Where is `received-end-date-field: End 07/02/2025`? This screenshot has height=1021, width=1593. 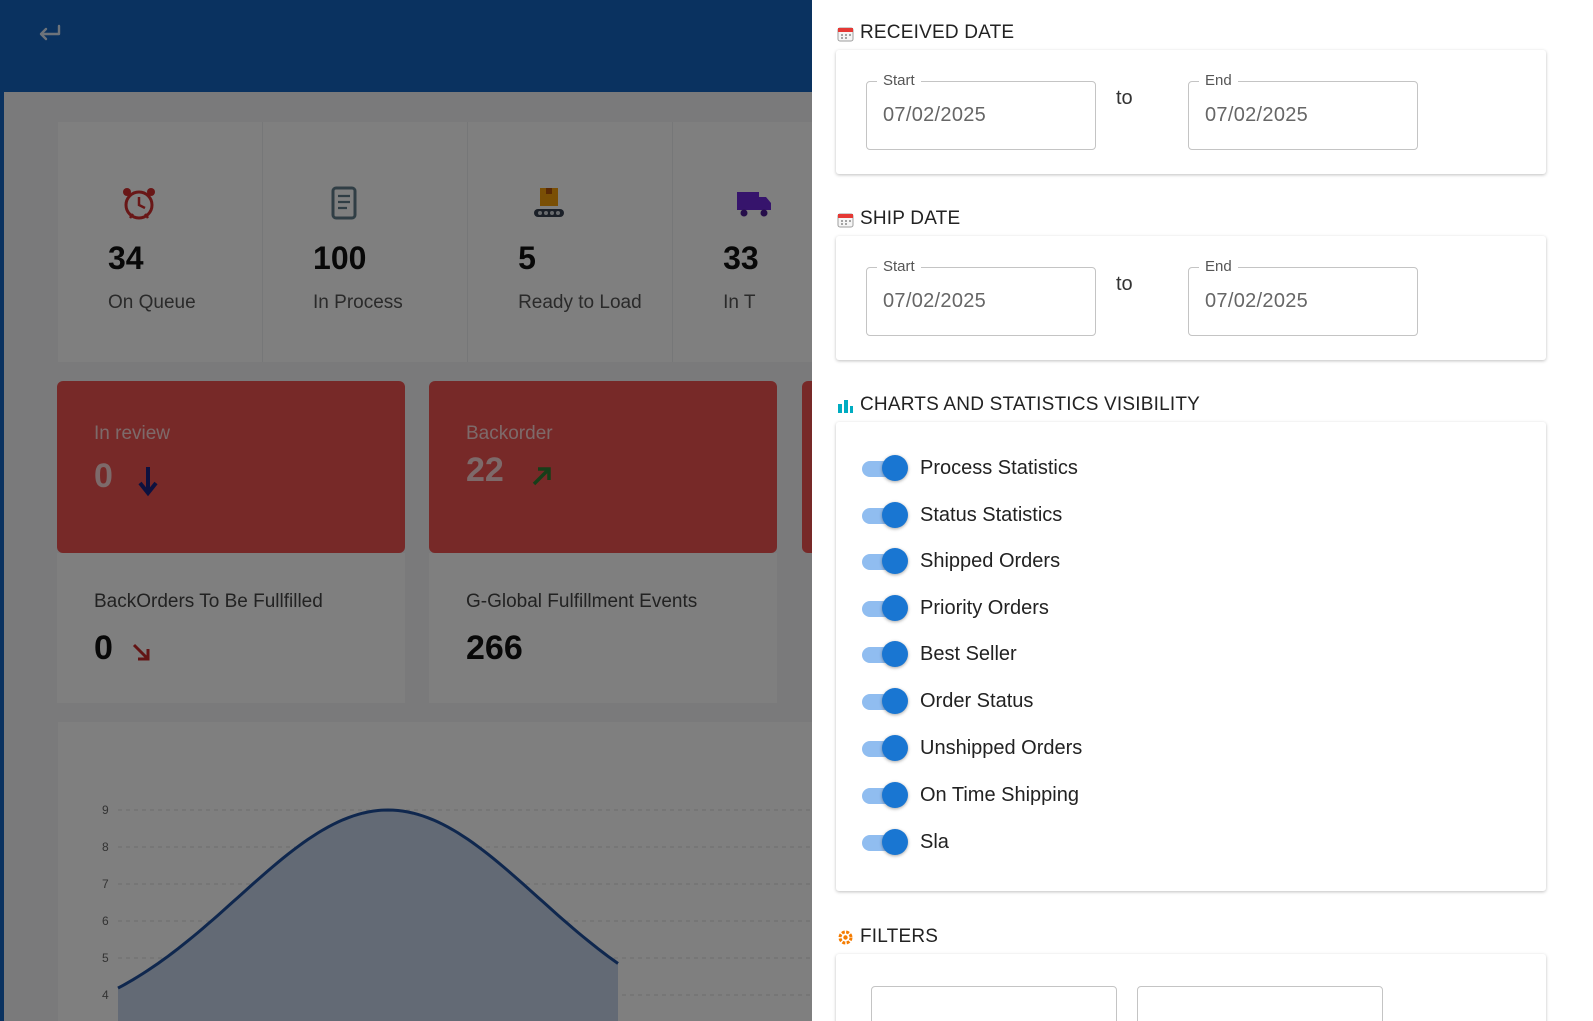
received-end-date-field: End 07/02/2025 is located at coordinates (1303, 111).